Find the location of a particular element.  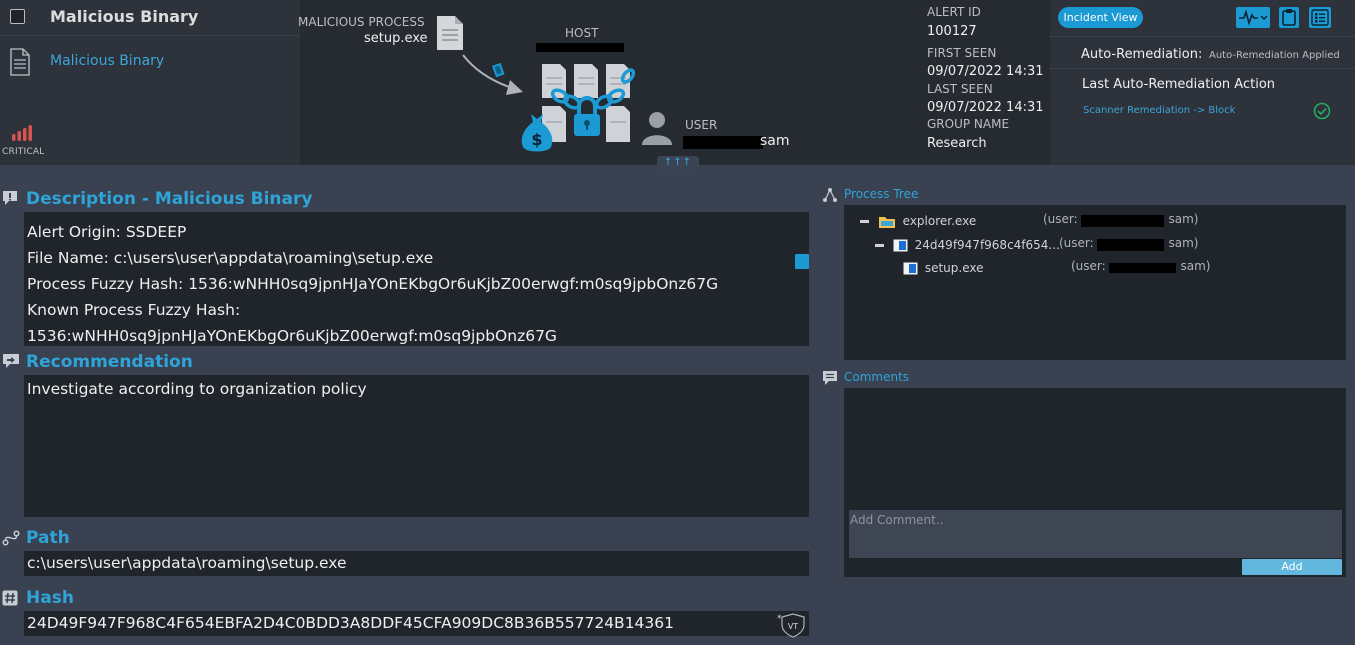

host-name-redacted is located at coordinates (580, 47).